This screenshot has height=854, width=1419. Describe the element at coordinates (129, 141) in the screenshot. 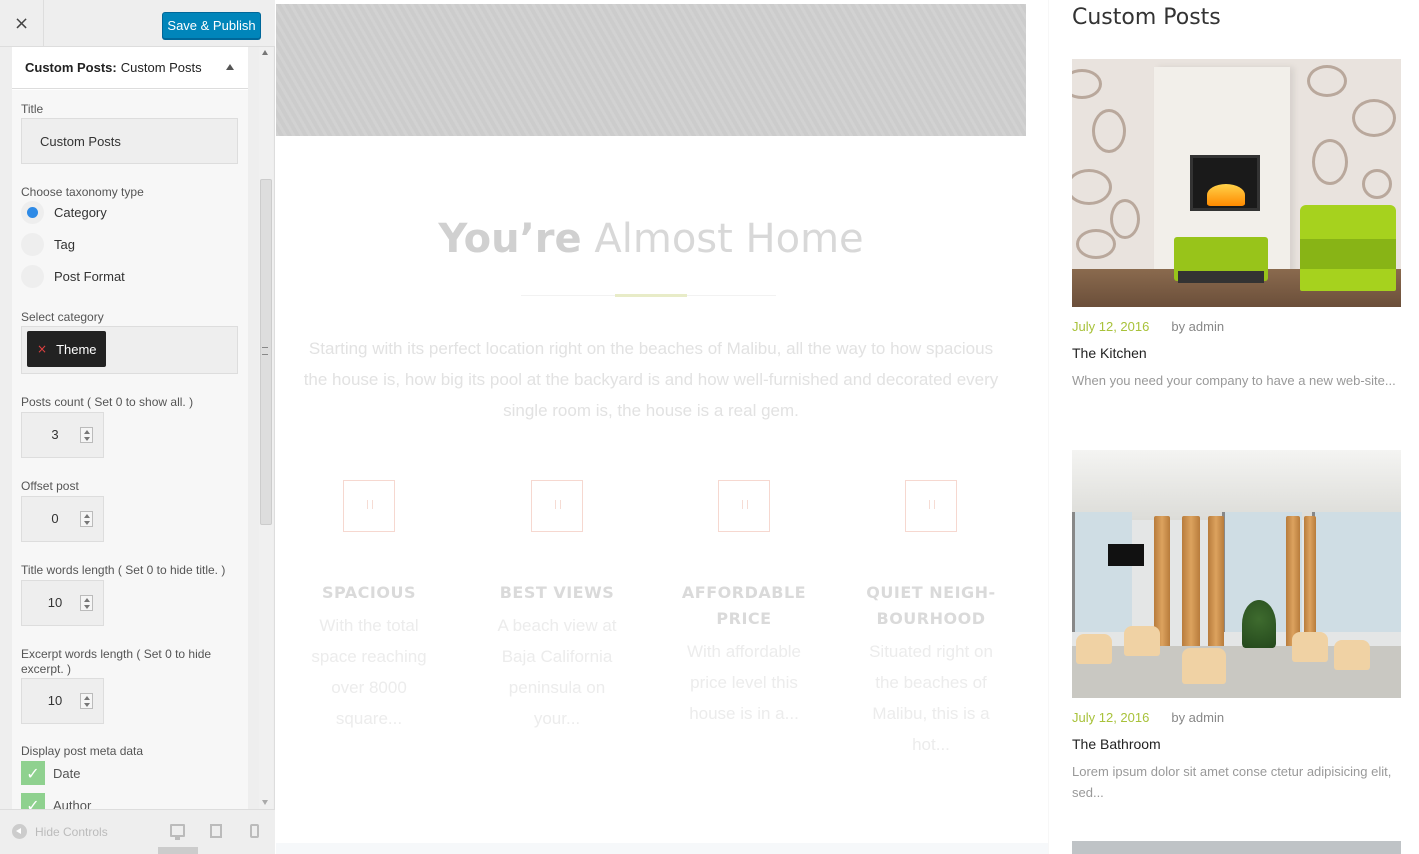

I see `title-input: Custom Posts` at that location.